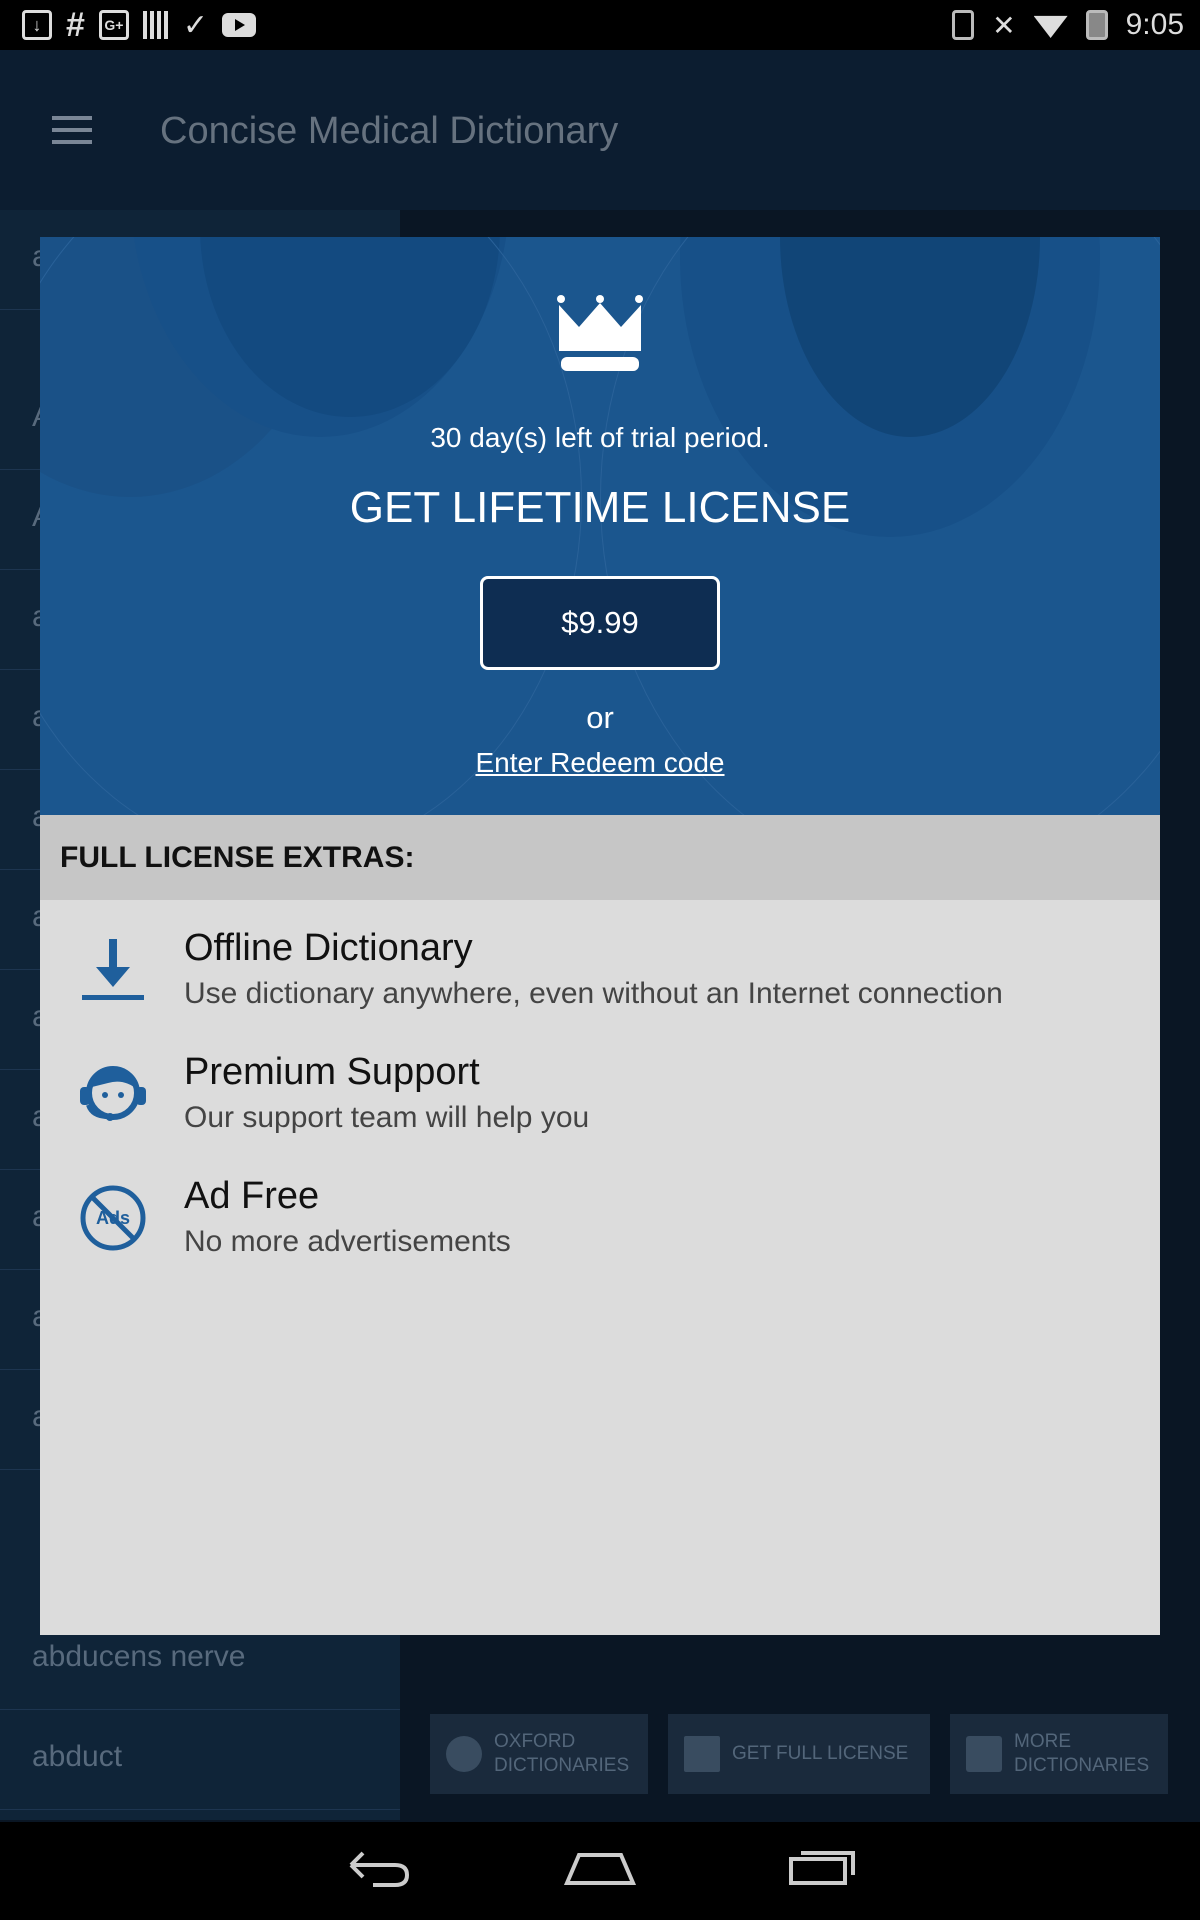 Image resolution: width=1200 pixels, height=1920 pixels. I want to click on notification-icons: ↓ # G+ ✓, so click(128, 25).